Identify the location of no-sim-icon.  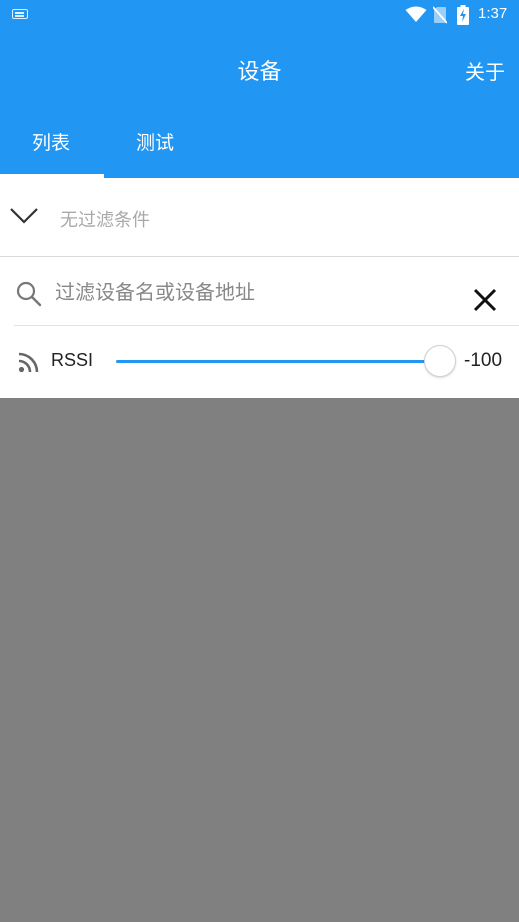
(440, 15).